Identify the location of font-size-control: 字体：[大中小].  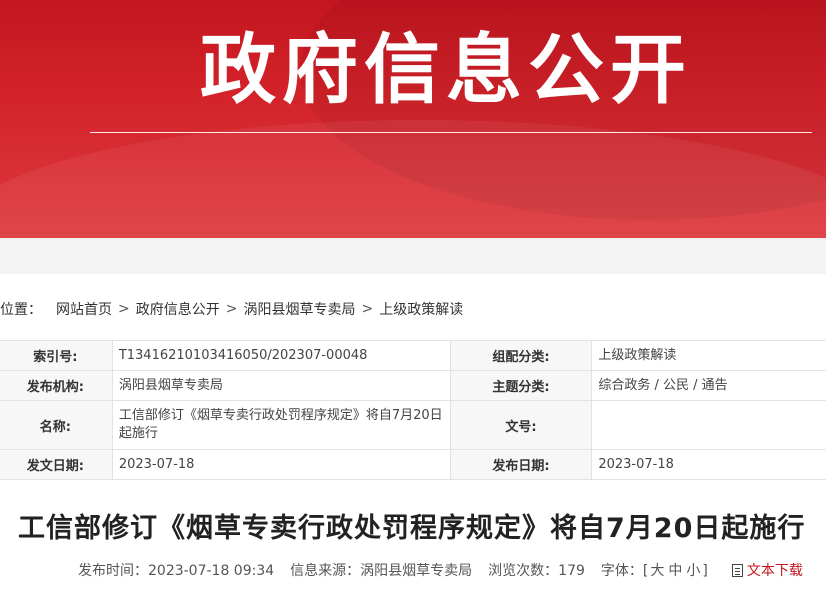
(654, 570).